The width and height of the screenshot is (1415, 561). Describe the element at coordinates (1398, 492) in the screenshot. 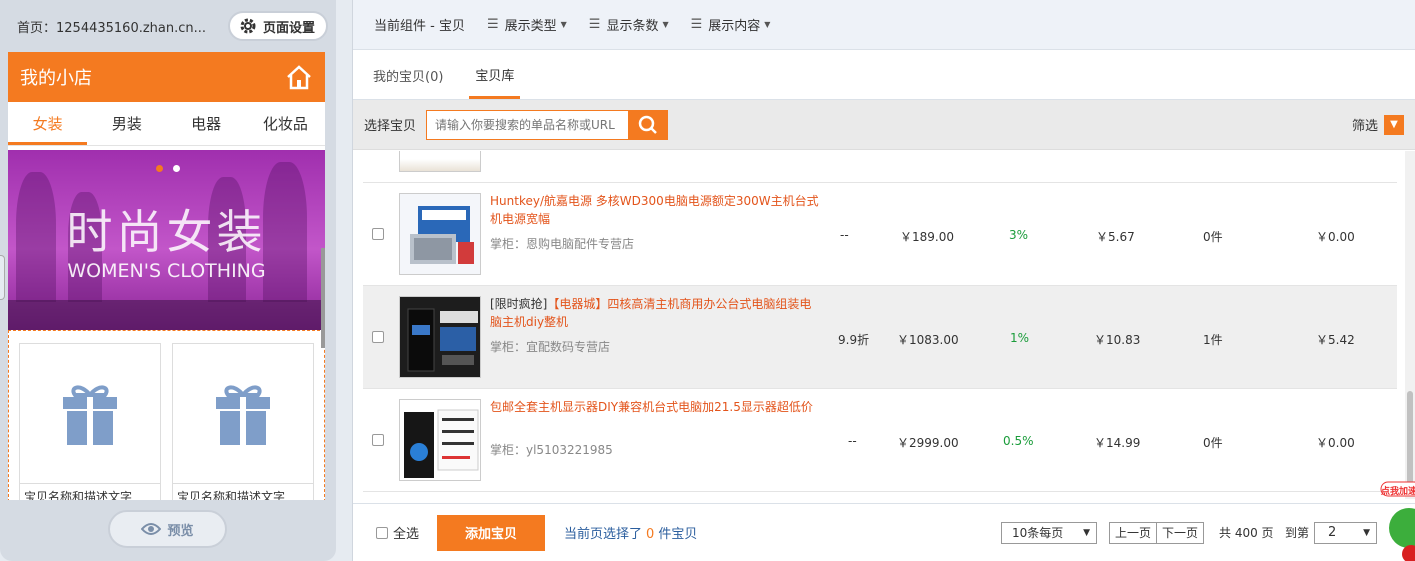

I see `promo-text: 点我加速` at that location.